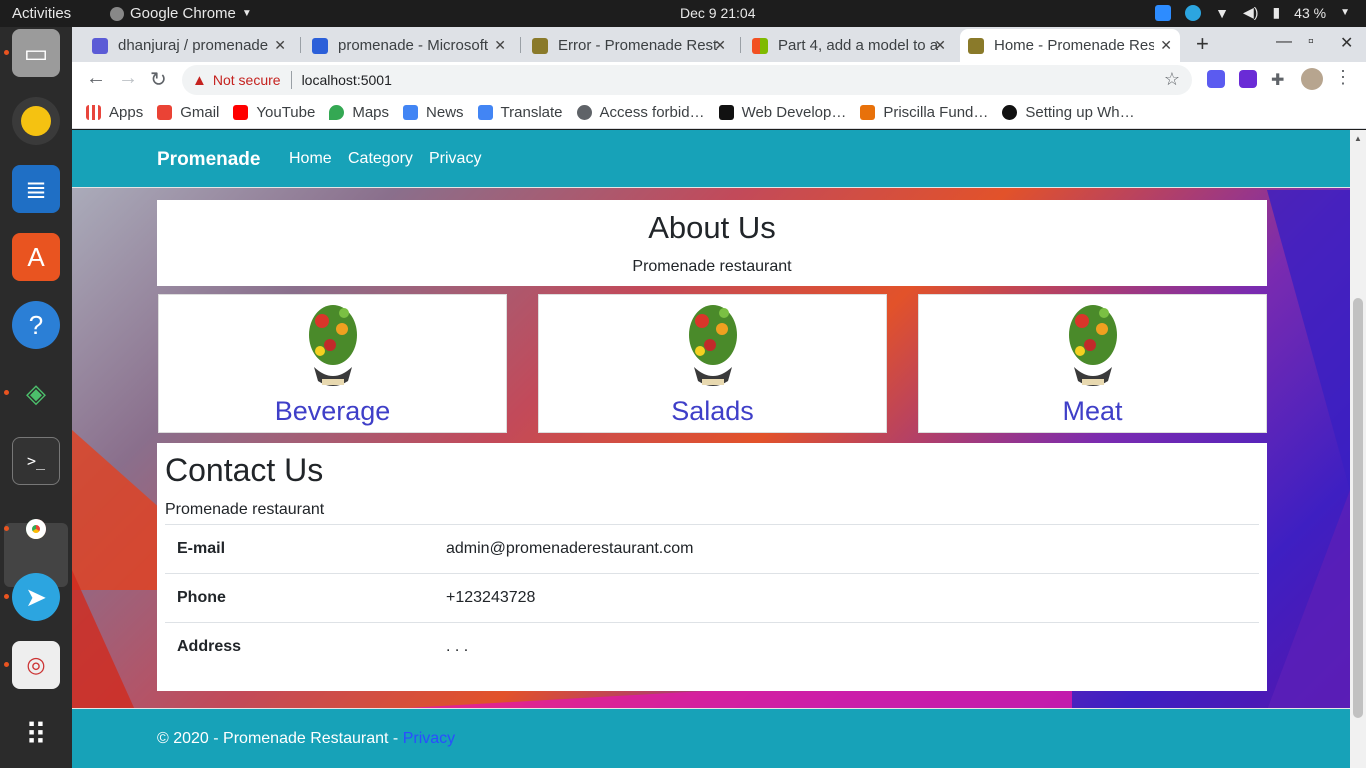 The image size is (1366, 768). Describe the element at coordinates (181, 13) in the screenshot. I see `app-menu: Google Chrome ▼` at that location.